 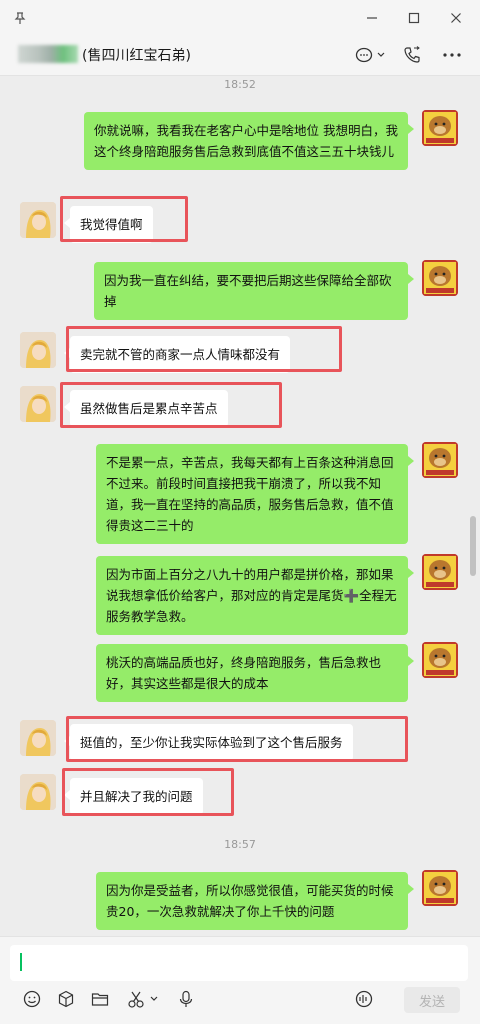 I want to click on minimize-icon, so click(x=372, y=18).